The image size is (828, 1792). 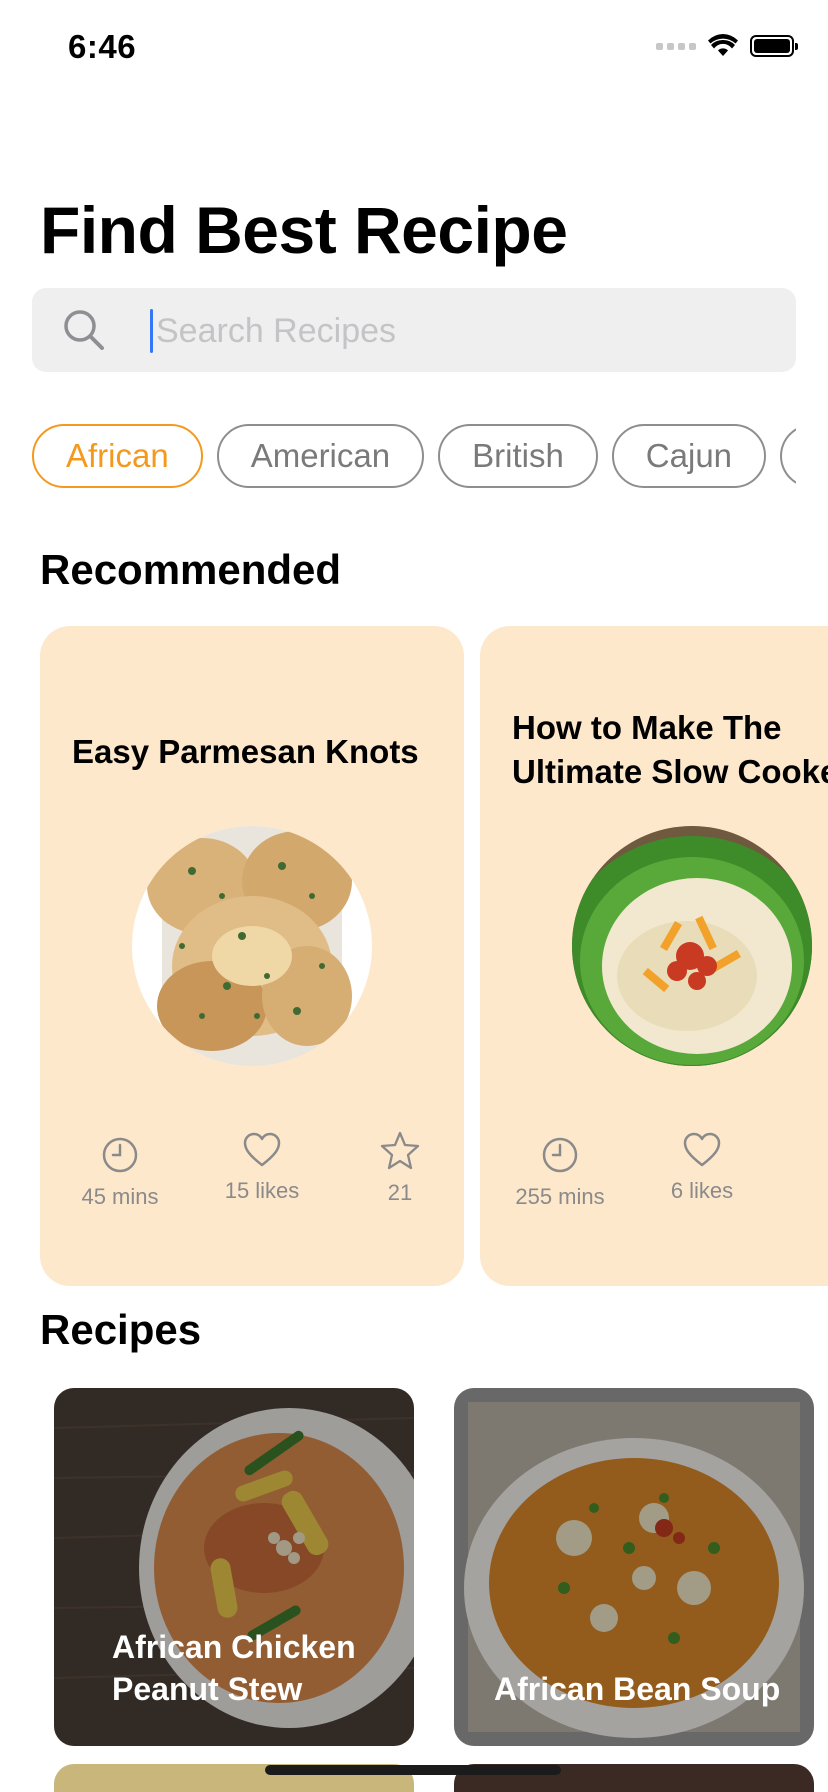 What do you see at coordinates (304, 230) in the screenshot?
I see `page-title: Find Best Recipe` at bounding box center [304, 230].